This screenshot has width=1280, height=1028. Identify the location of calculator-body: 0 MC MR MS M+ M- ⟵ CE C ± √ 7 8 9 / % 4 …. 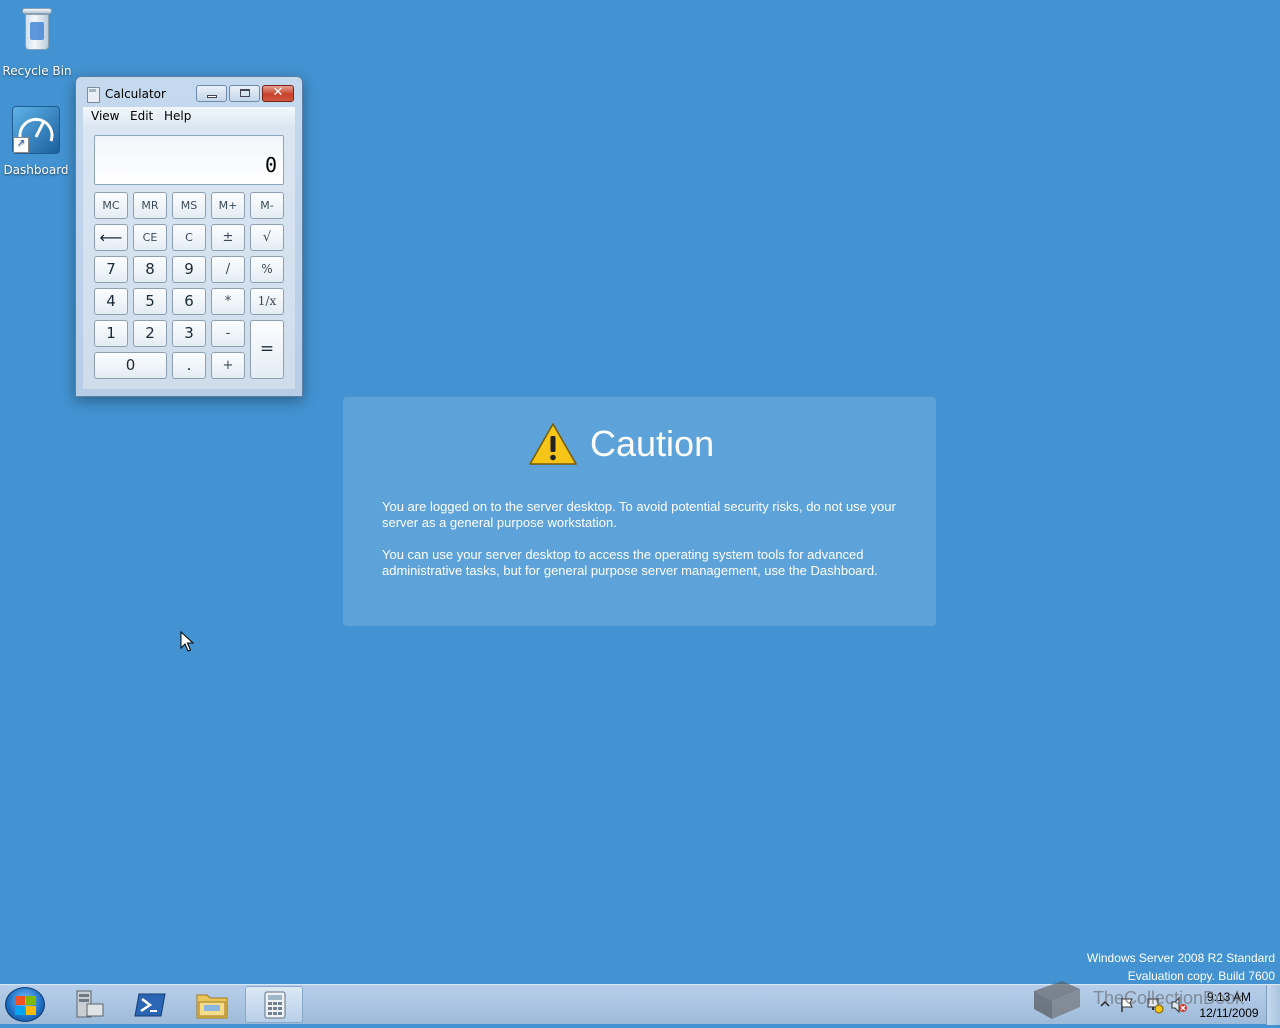
(189, 257).